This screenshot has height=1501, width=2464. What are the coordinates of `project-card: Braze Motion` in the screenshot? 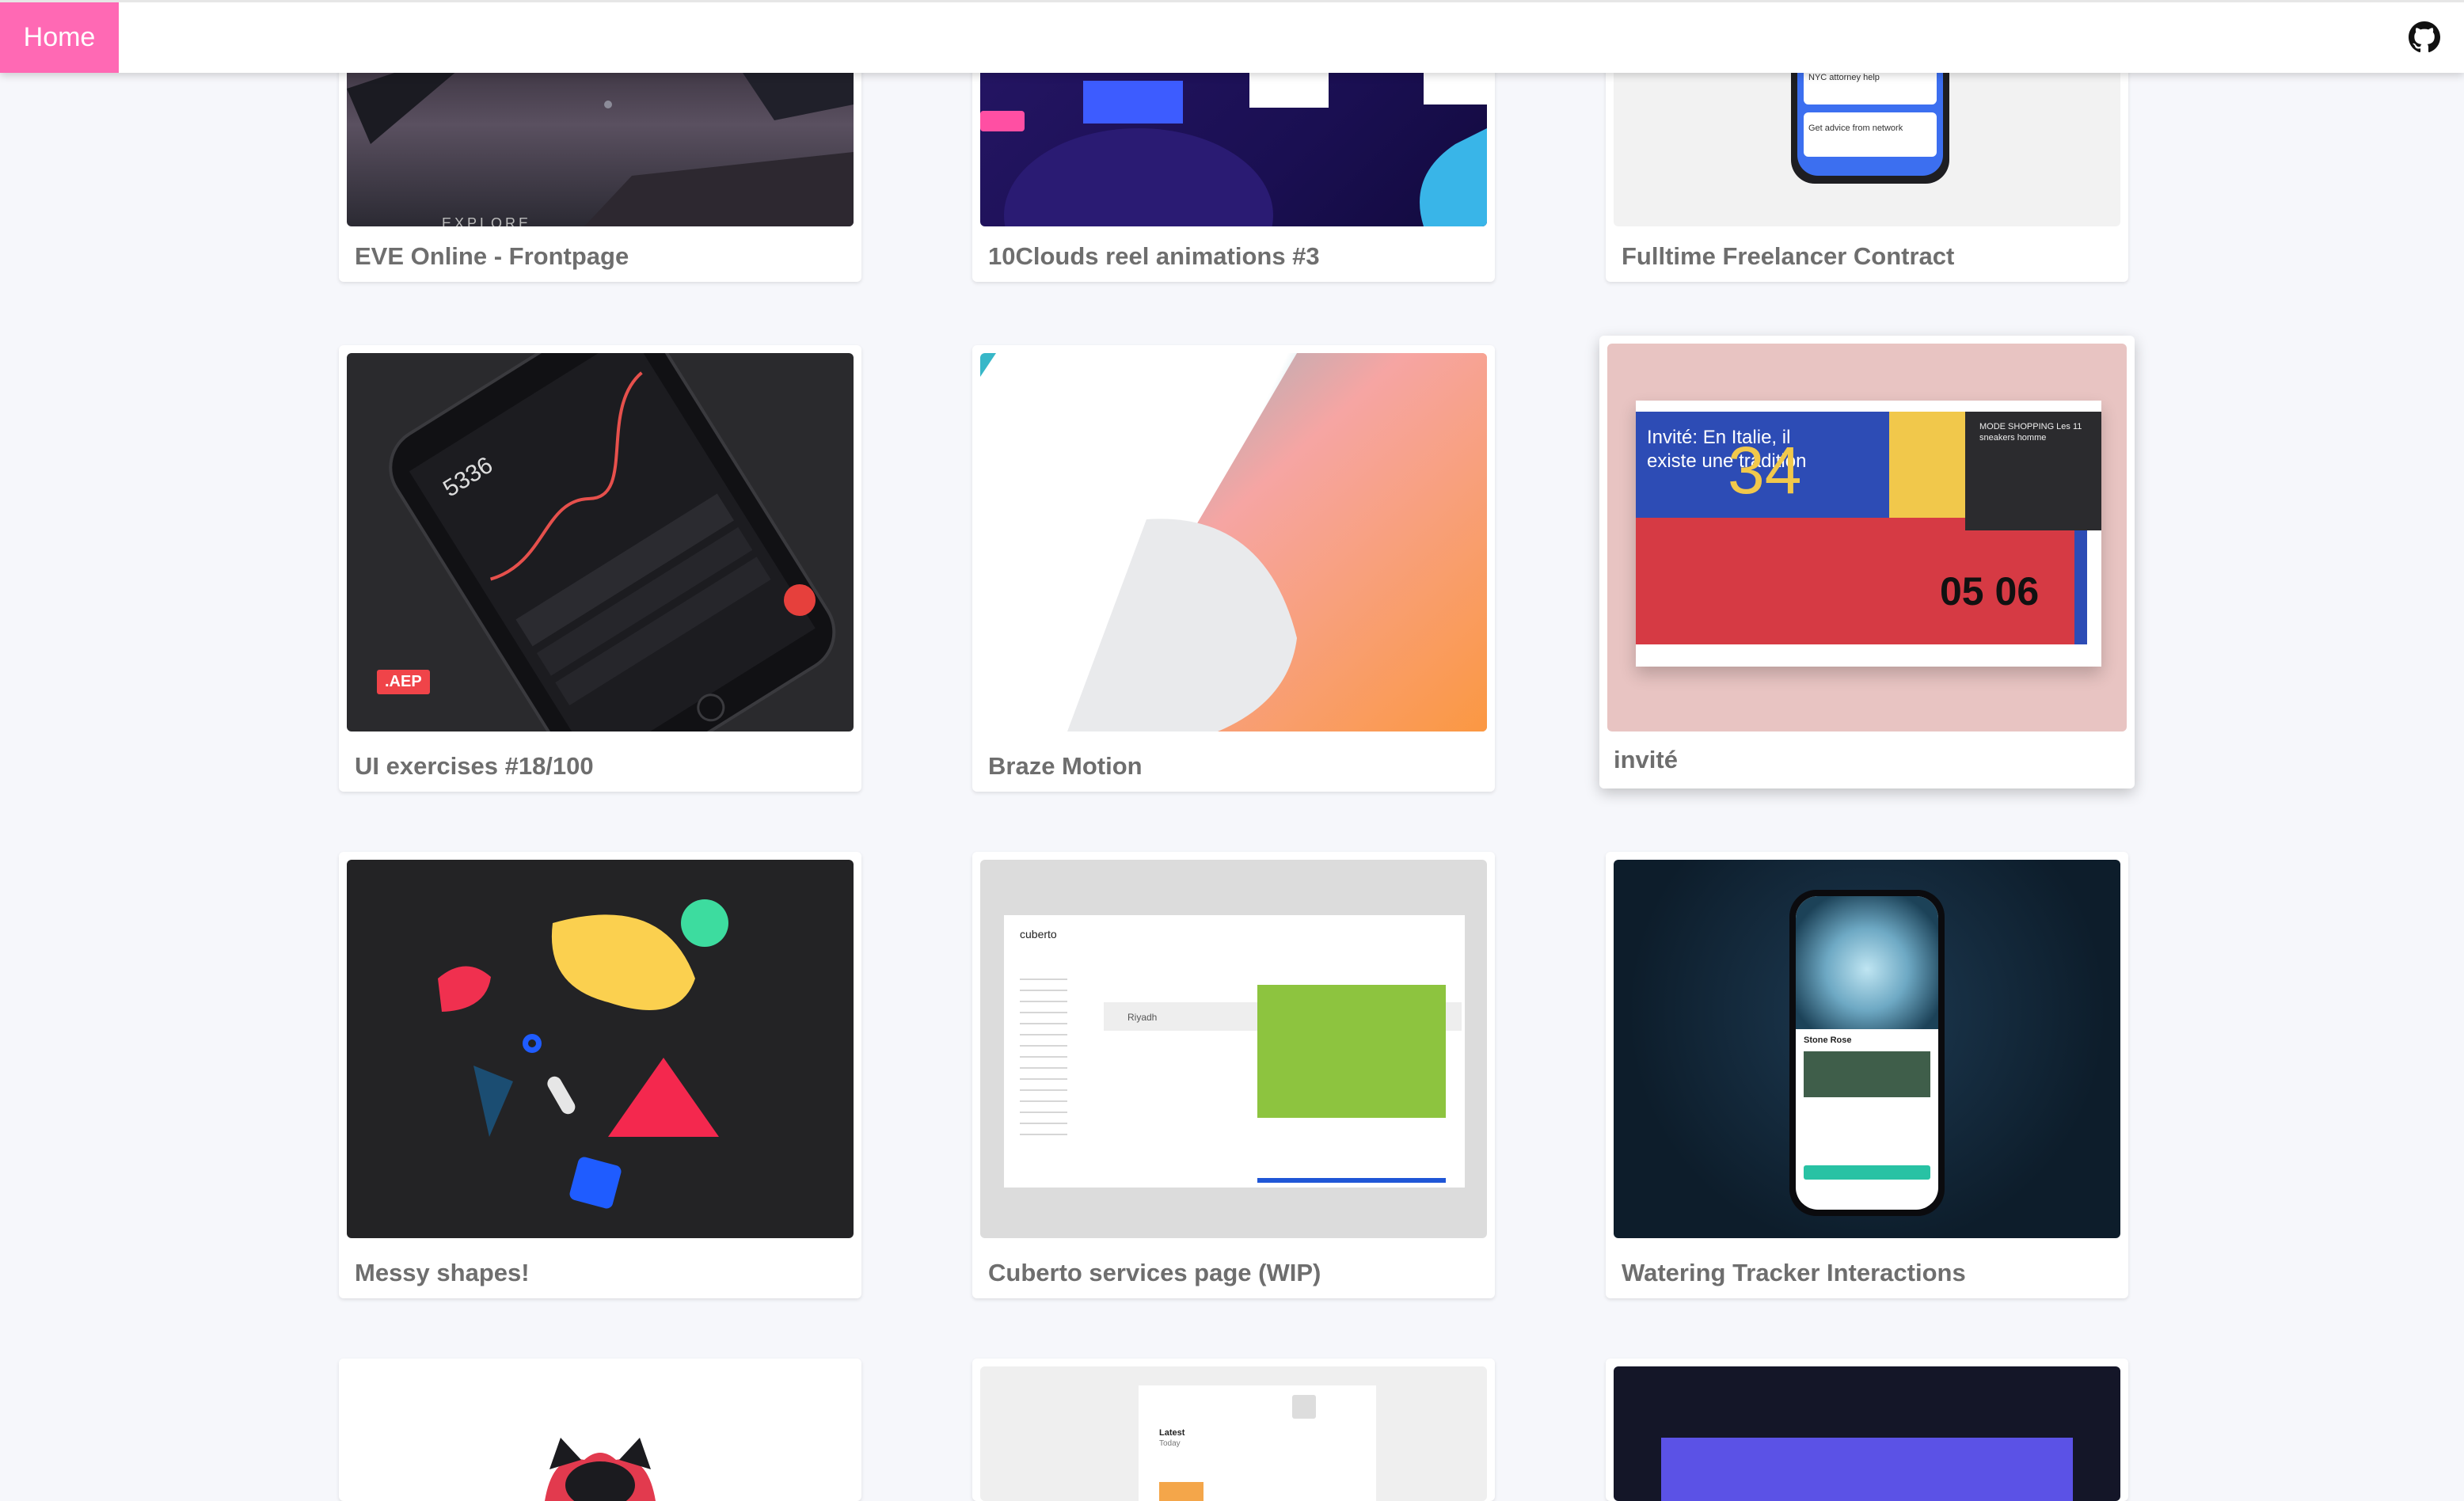 It's located at (1233, 568).